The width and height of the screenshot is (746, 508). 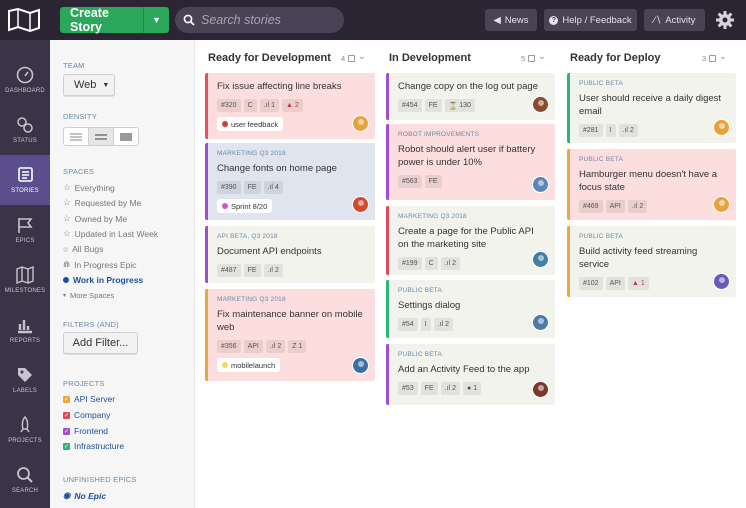 What do you see at coordinates (156, 20) in the screenshot?
I see `chevron-down-icon: ▼` at bounding box center [156, 20].